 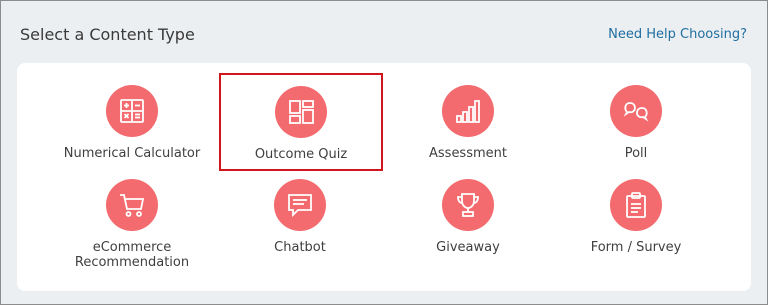 I want to click on tile-label: Assessment, so click(x=468, y=153).